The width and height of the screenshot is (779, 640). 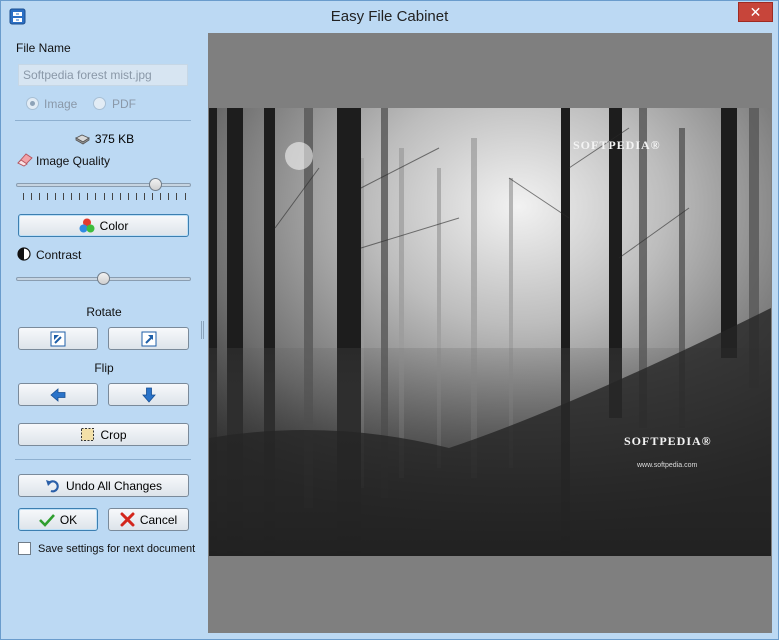 I want to click on file-name-label: File Name, so click(x=43, y=48).